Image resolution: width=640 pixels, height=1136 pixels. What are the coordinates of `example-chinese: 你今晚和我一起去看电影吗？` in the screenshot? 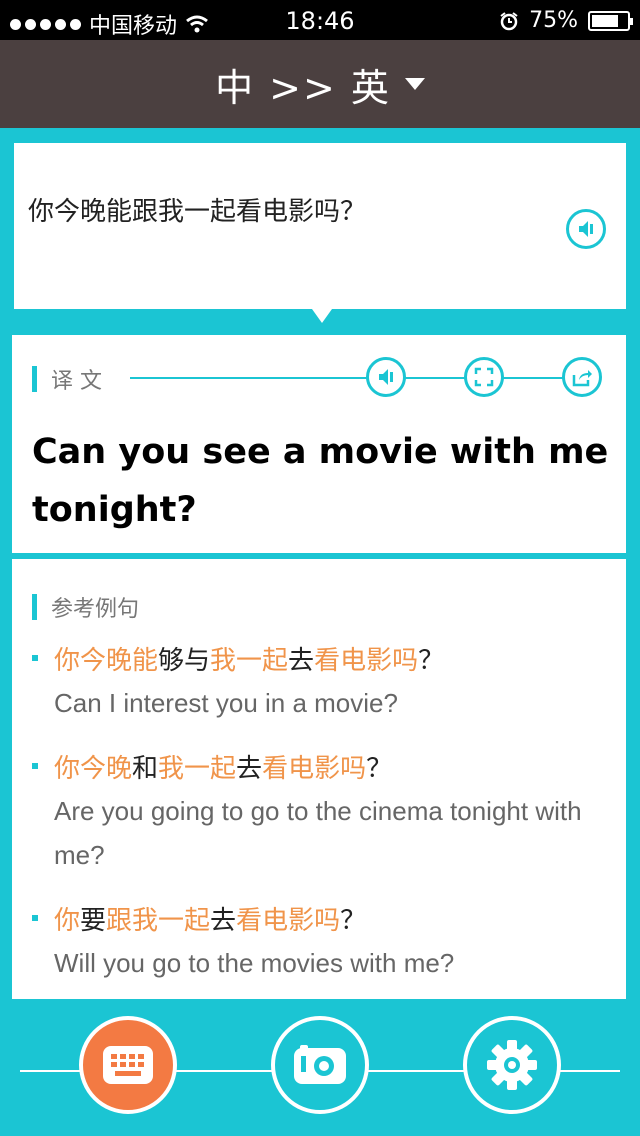 It's located at (333, 769).